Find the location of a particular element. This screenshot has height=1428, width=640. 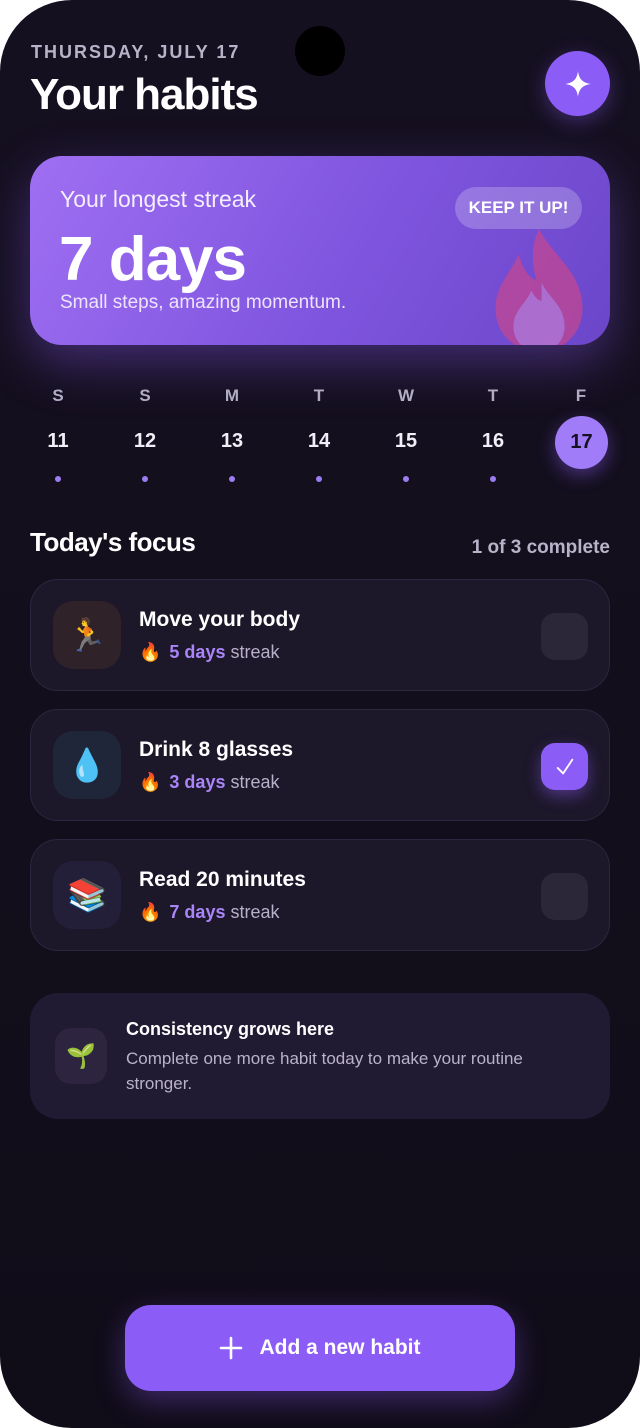

habit-streak: 🔥 3 days streak is located at coordinates (209, 782).